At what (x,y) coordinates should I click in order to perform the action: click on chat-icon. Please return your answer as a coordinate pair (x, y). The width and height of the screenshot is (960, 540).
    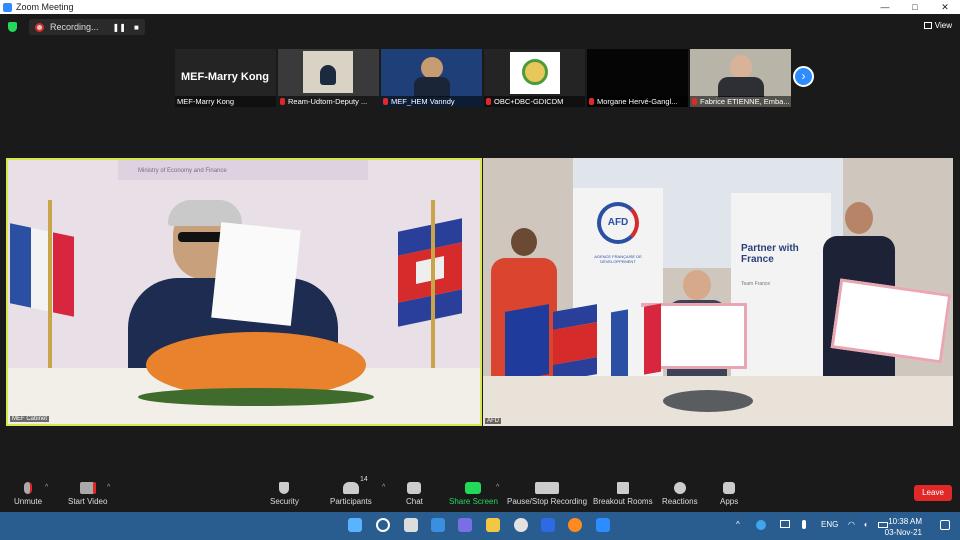
    Looking at the image, I should click on (414, 488).